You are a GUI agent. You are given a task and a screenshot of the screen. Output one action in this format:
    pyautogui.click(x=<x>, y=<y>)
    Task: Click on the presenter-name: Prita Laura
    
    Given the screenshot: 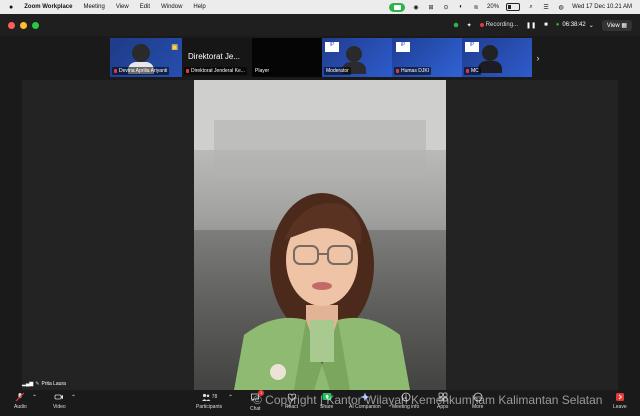 What is the action you would take?
    pyautogui.click(x=53, y=384)
    